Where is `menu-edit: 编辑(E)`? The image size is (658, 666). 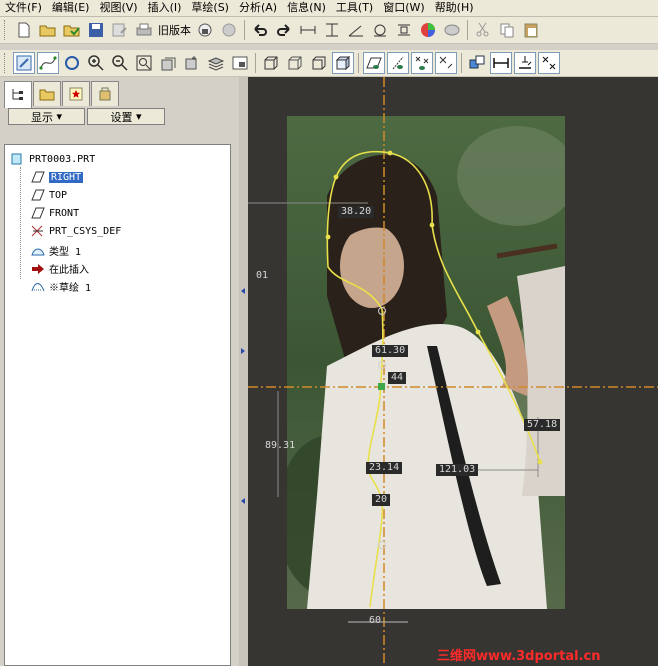
menu-edit: 编辑(E) is located at coordinates (71, 8).